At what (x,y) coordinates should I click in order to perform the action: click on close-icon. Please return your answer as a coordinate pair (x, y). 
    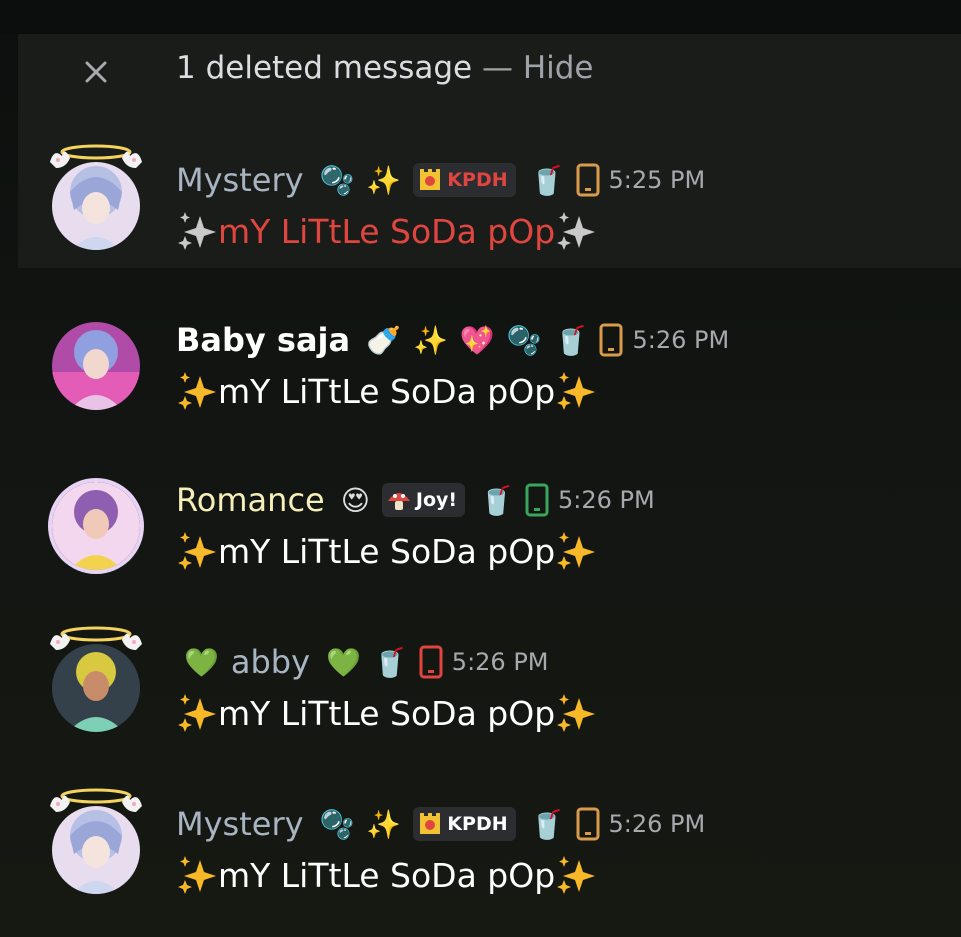
    Looking at the image, I should click on (96, 72).